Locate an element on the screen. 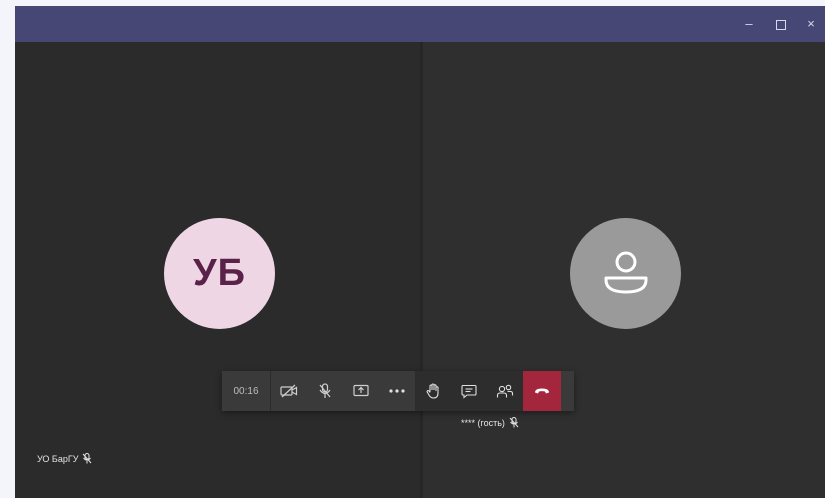  person-icon is located at coordinates (625, 272).